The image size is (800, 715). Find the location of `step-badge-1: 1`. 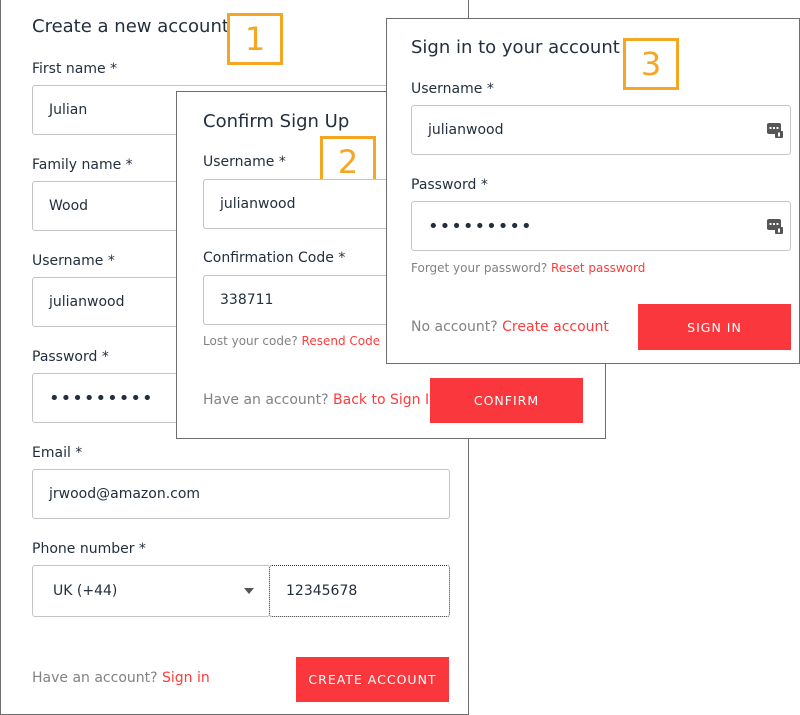

step-badge-1: 1 is located at coordinates (255, 39).